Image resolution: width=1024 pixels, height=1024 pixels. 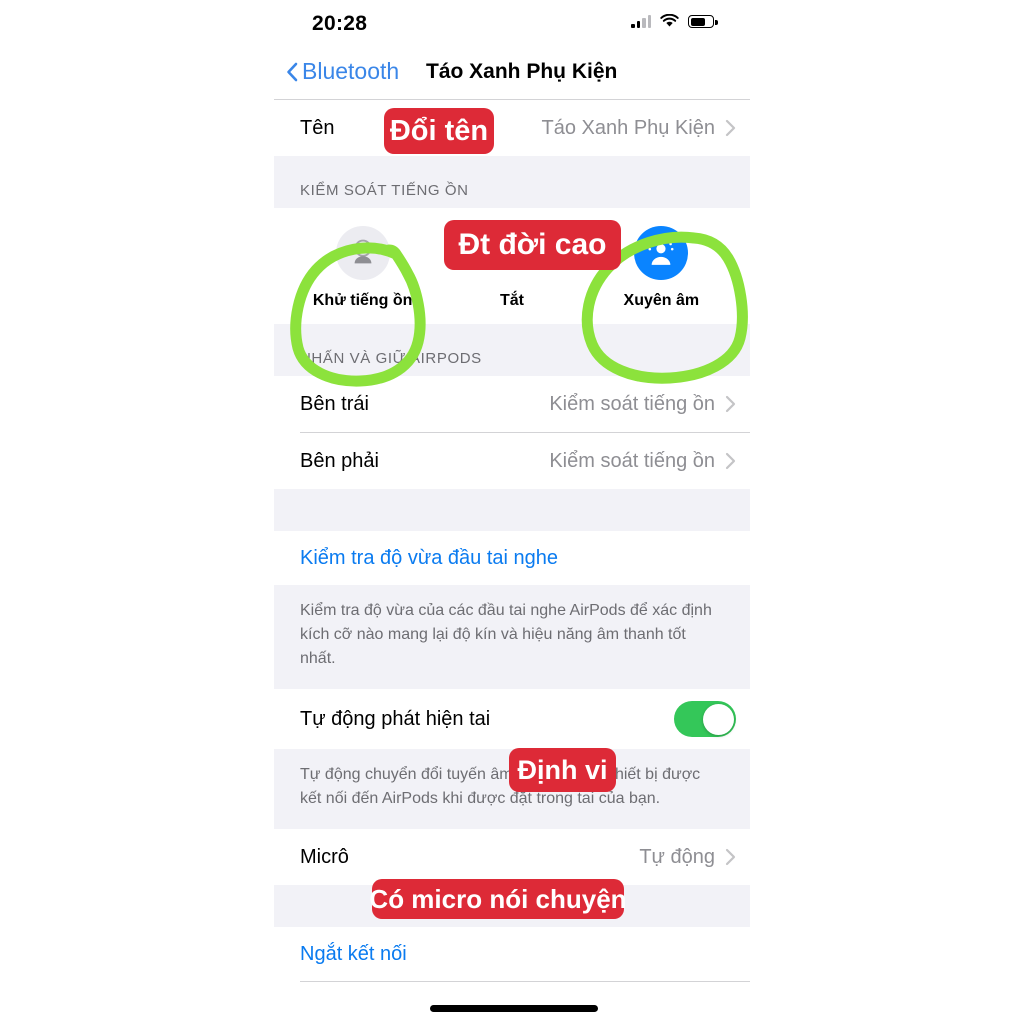 What do you see at coordinates (512, 954) in the screenshot?
I see `disconnect-row: Ngắt kết nối` at bounding box center [512, 954].